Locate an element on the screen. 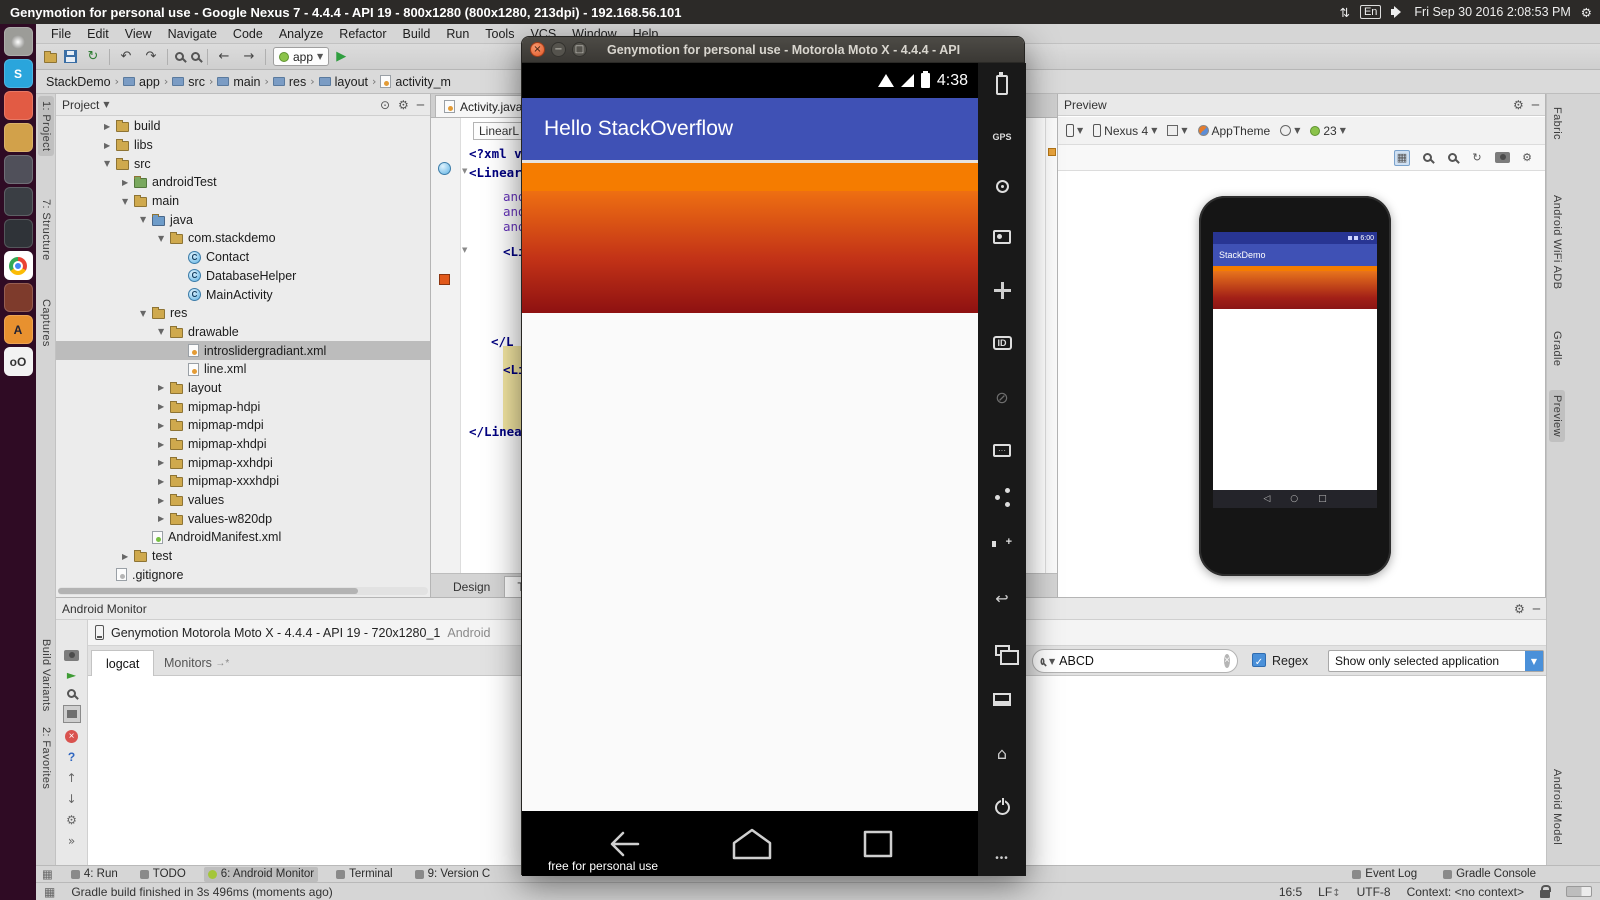 This screenshot has width=1600, height=900. rotate-back-icon: ↩ is located at coordinates (1001, 598).